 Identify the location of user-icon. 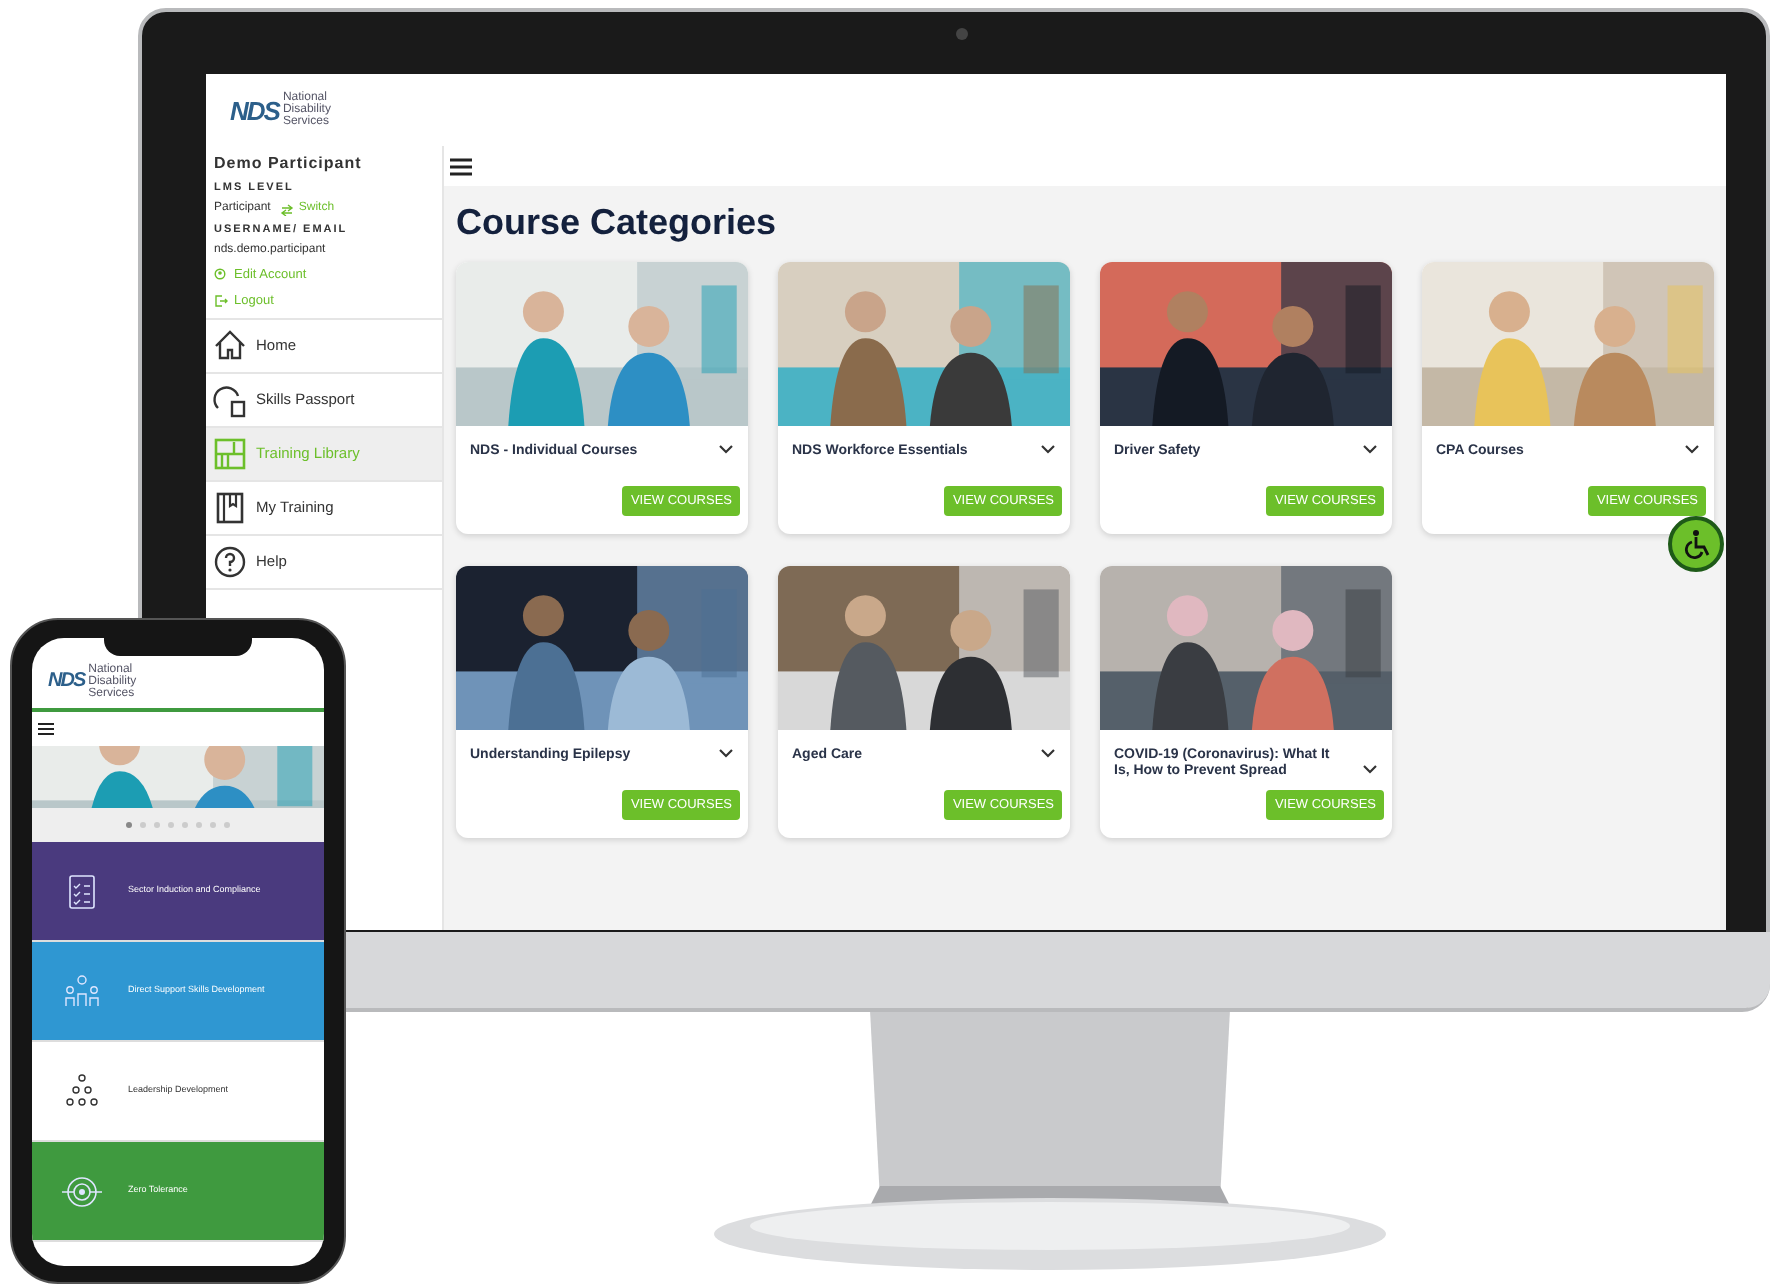
(221, 275).